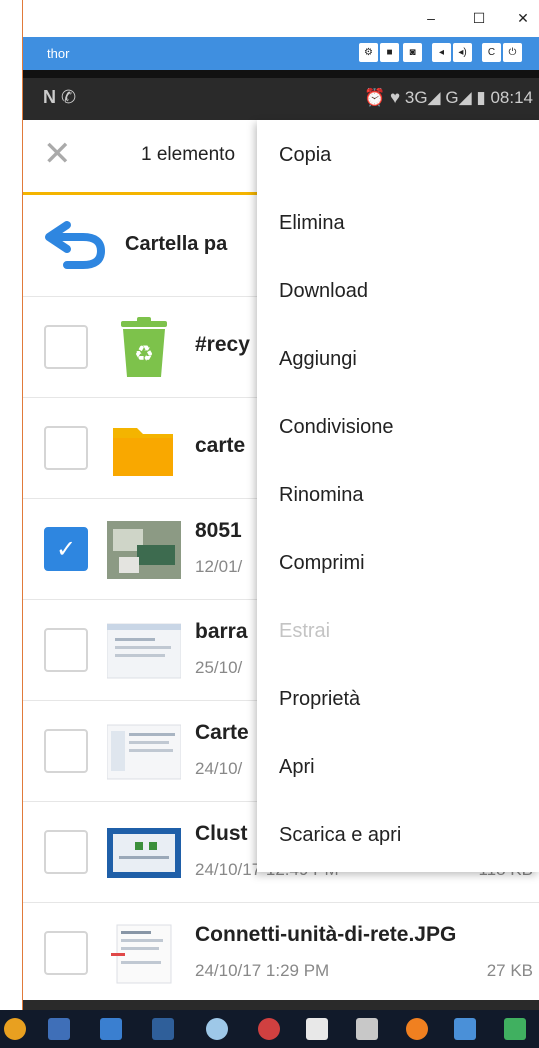 This screenshot has height=1048, width=539. What do you see at coordinates (431, 18) in the screenshot?
I see `minimize-button: –` at bounding box center [431, 18].